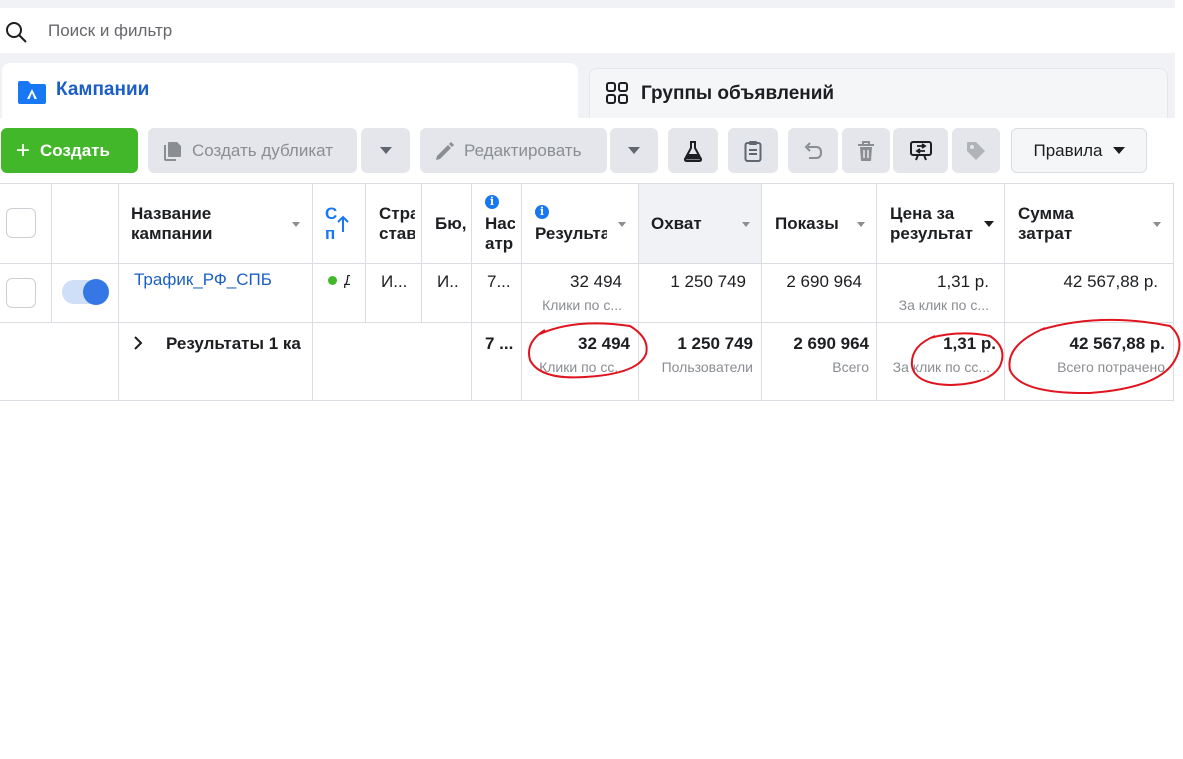 The image size is (1183, 759). I want to click on plus-icon: +, so click(23, 150).